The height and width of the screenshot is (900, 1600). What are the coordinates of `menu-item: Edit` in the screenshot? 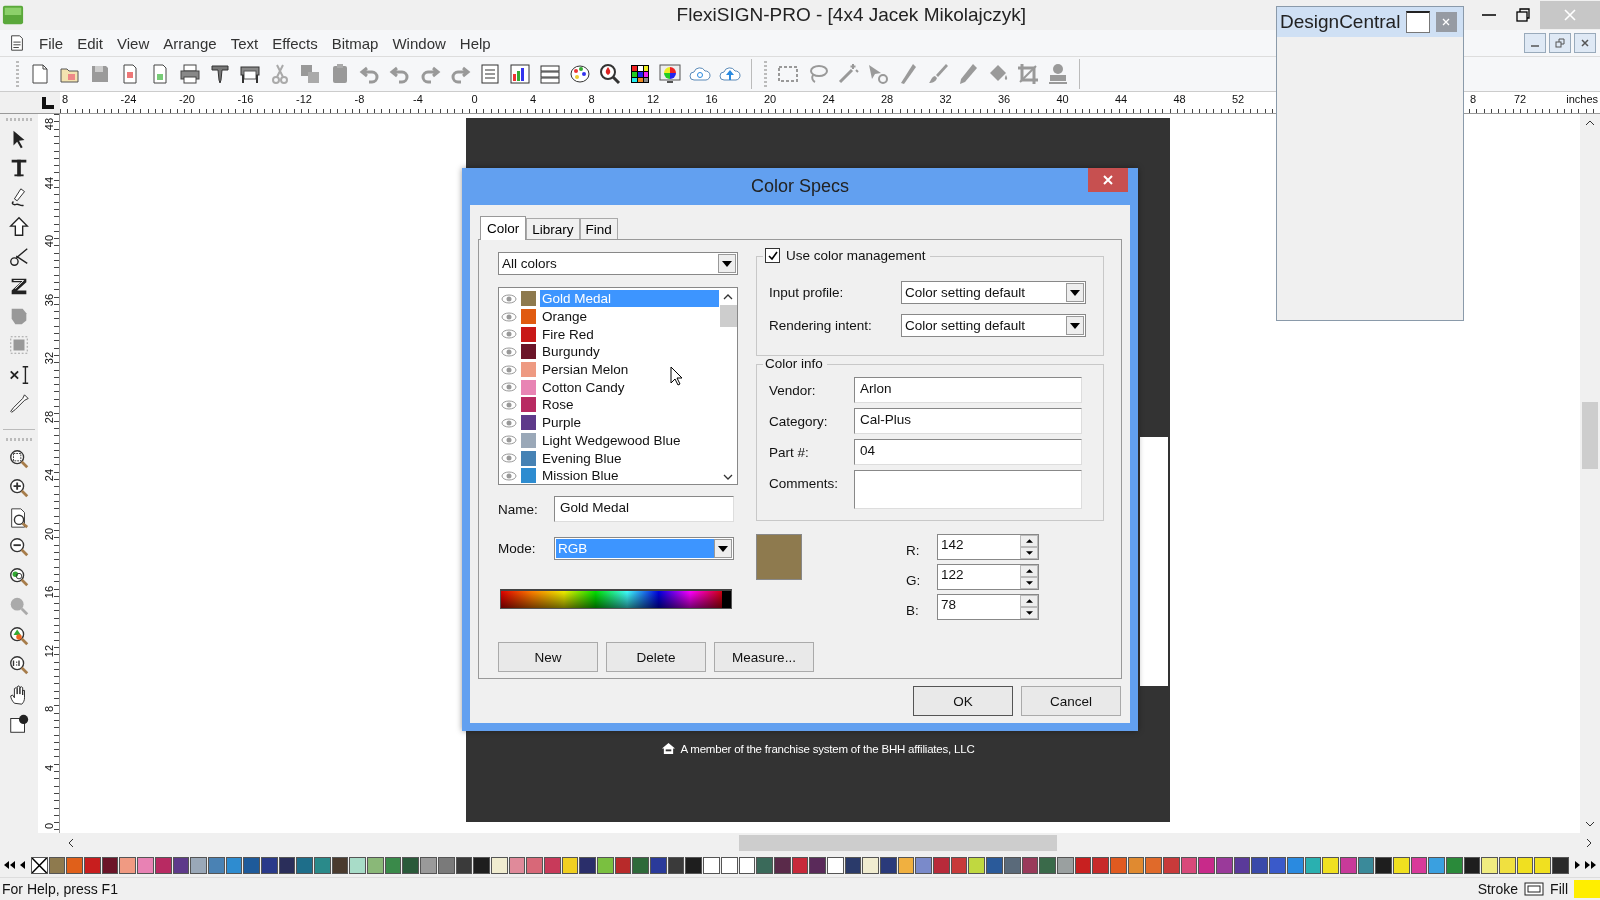 It's located at (90, 43).